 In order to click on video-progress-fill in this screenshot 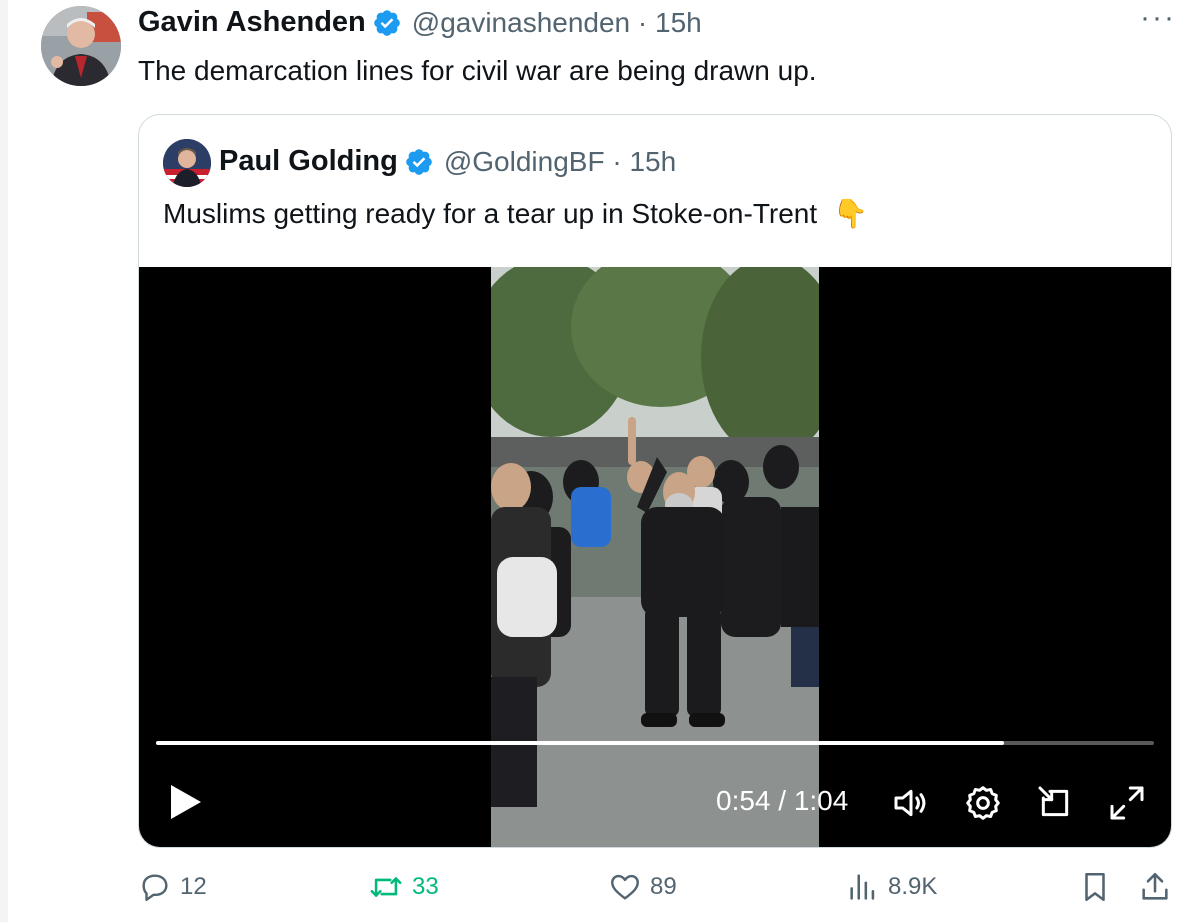, I will do `click(580, 743)`.